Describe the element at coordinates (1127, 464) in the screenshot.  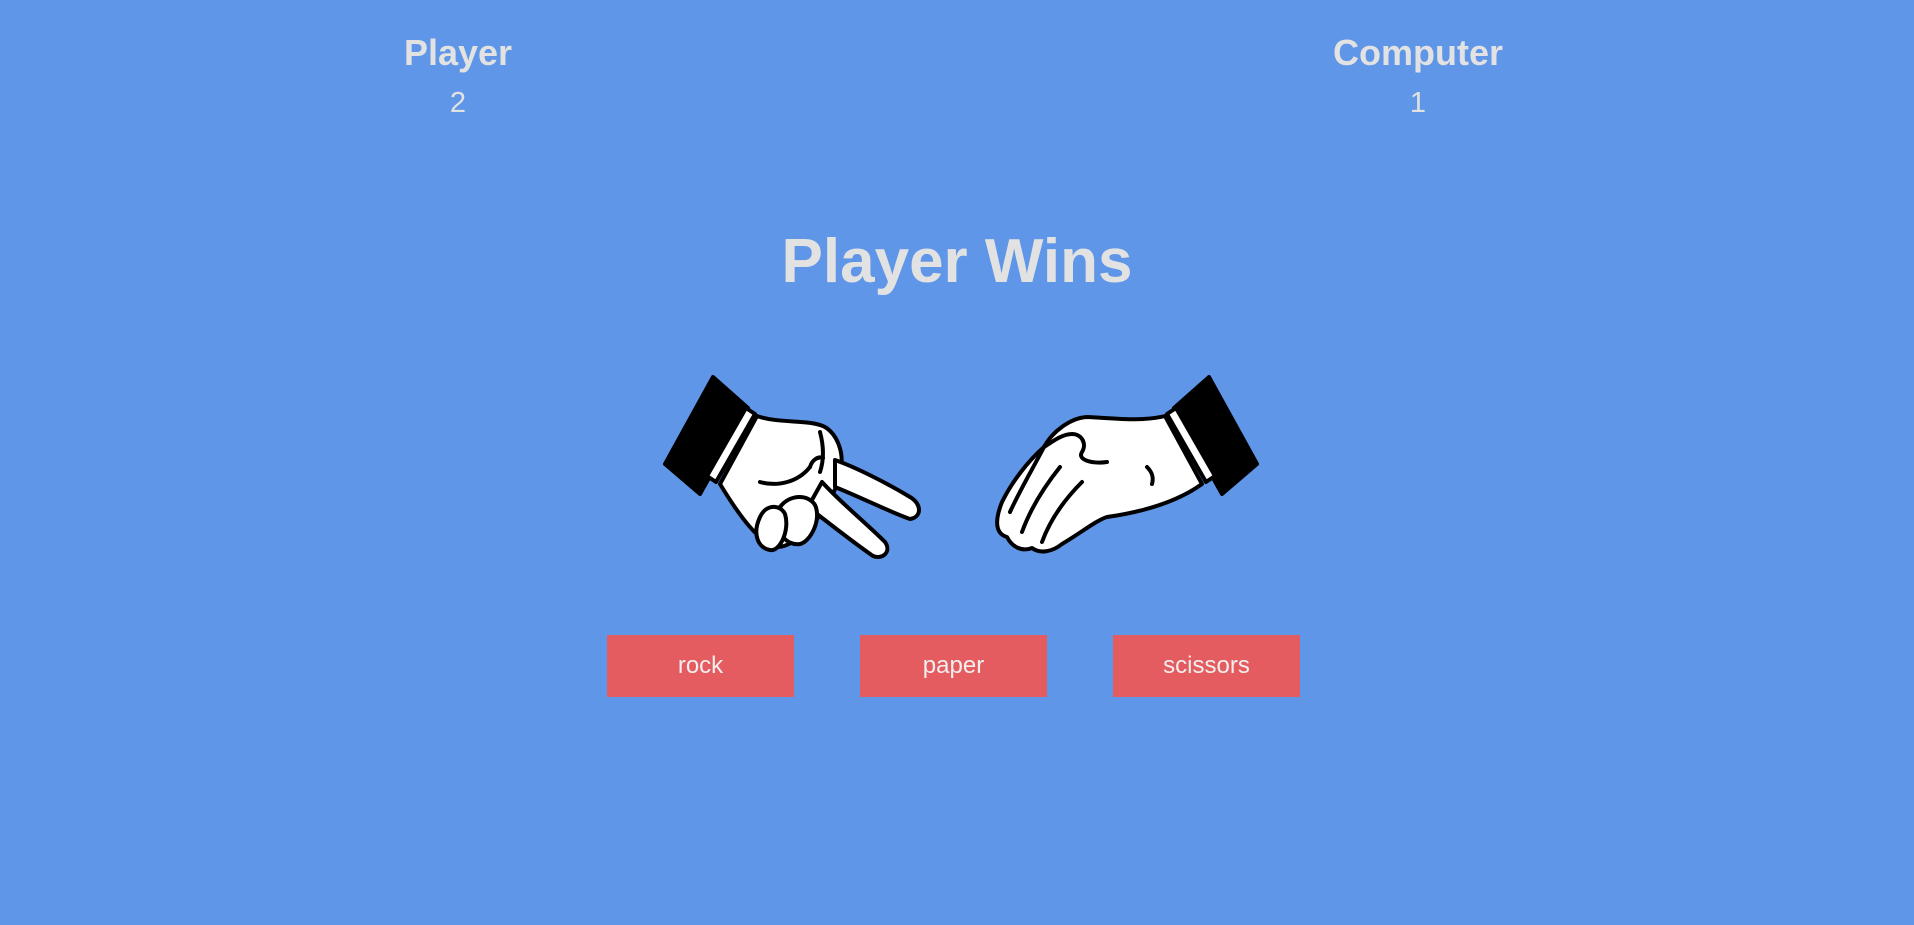
I see `paper-hand-icon` at that location.